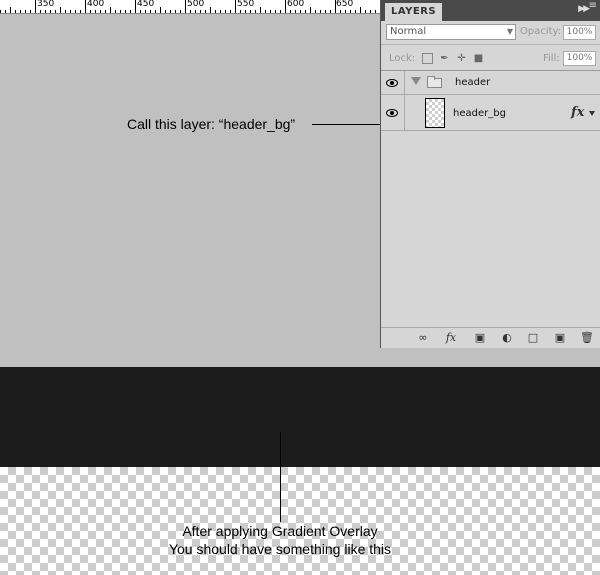 This screenshot has width=600, height=575. I want to click on expand-triangle-icon, so click(416, 81).